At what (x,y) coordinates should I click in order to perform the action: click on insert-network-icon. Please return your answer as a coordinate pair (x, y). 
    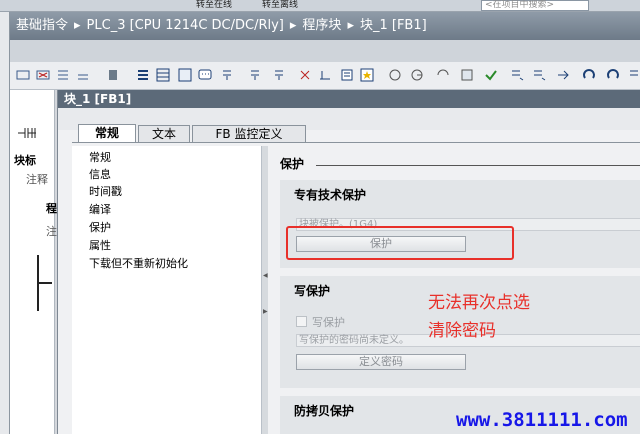
    Looking at the image, I should click on (23, 75).